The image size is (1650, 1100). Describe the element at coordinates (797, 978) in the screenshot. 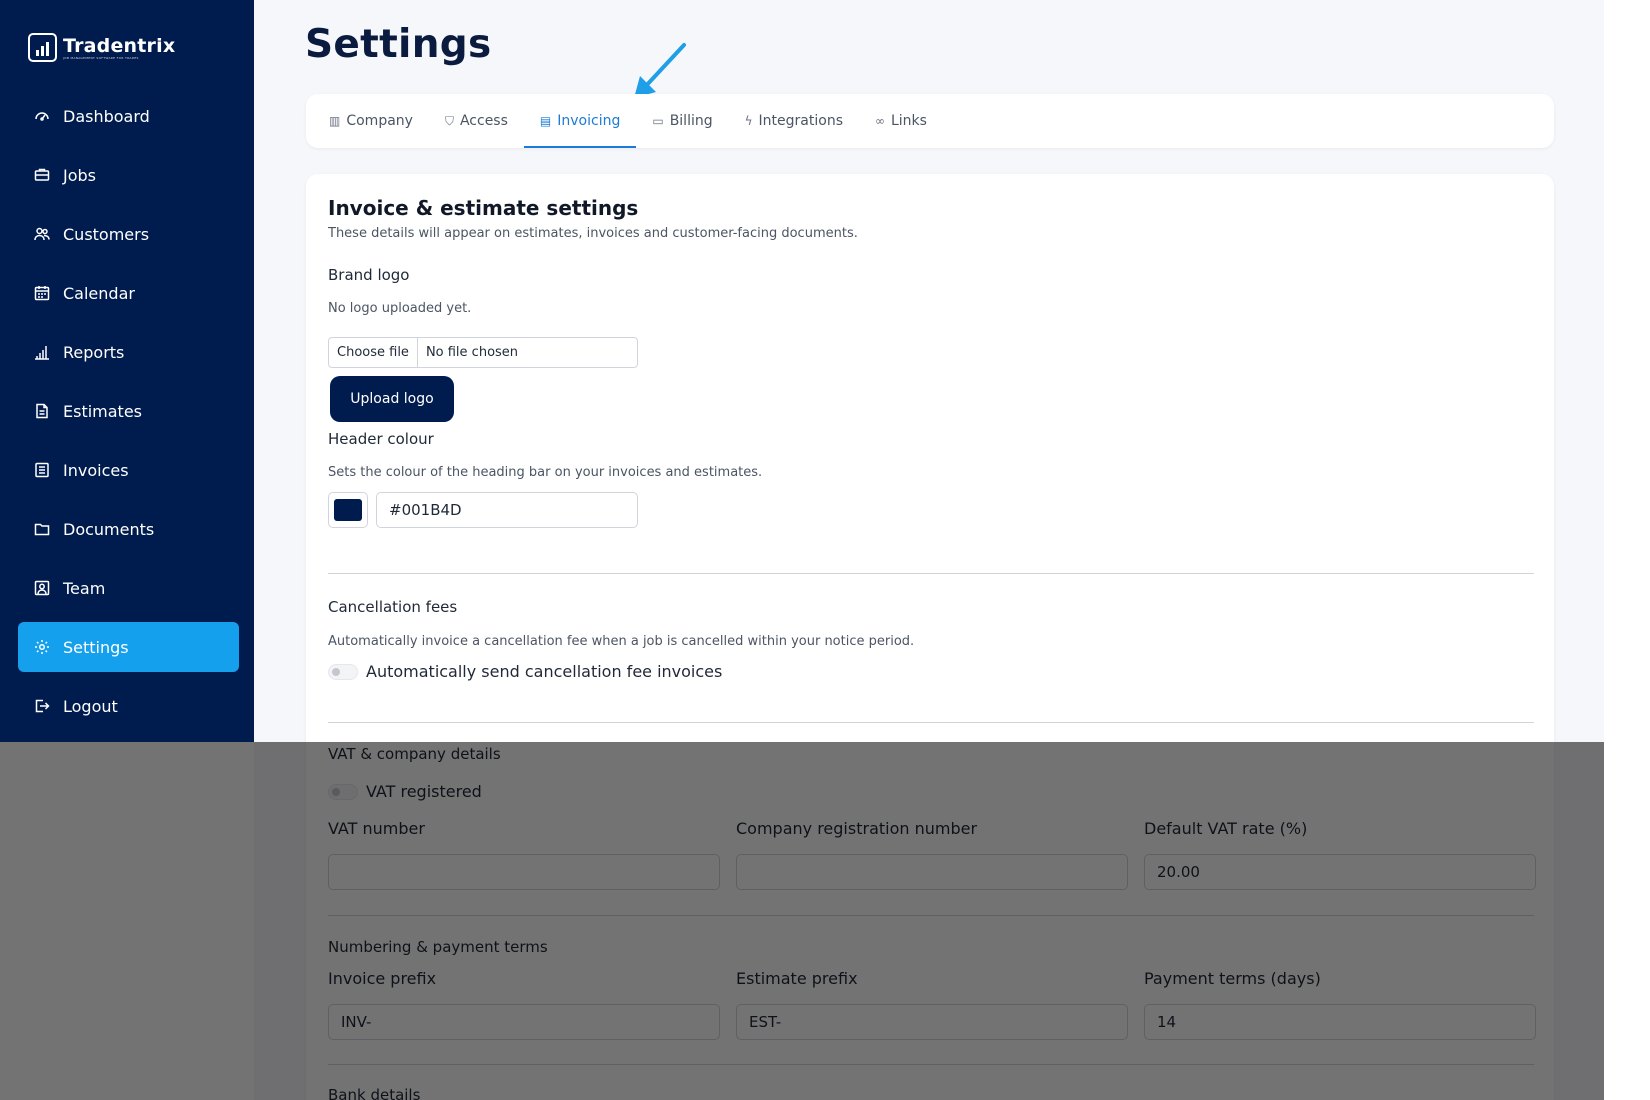

I see `estimate-prefix-label: Estimate prefix` at that location.